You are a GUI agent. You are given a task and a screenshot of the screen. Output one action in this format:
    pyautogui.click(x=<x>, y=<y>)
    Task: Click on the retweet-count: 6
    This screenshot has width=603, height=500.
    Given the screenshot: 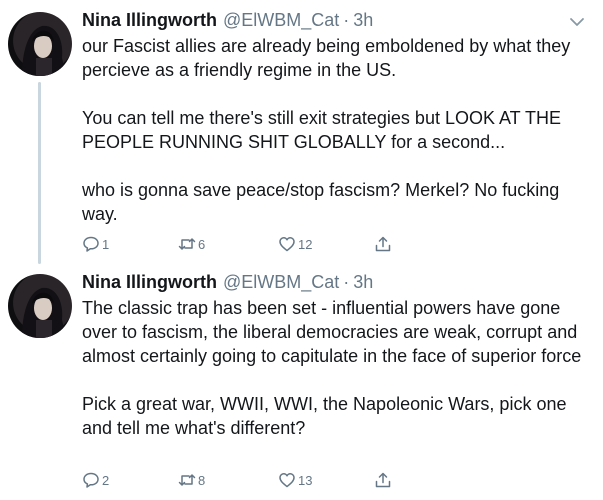 What is the action you would take?
    pyautogui.click(x=202, y=244)
    